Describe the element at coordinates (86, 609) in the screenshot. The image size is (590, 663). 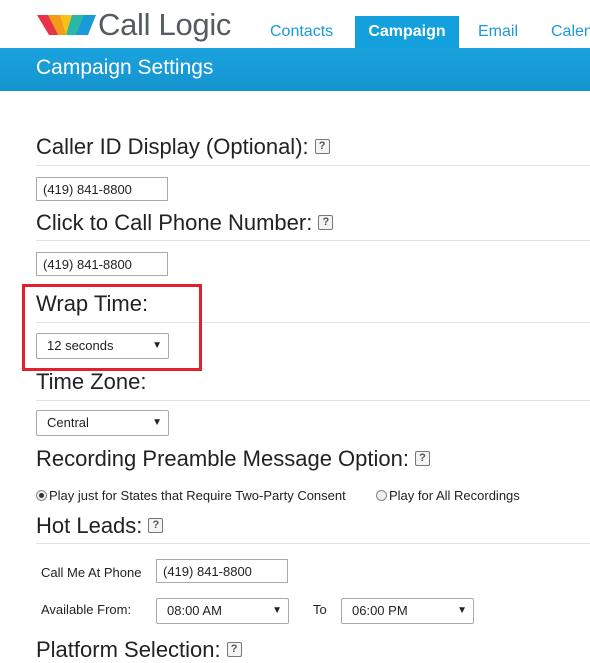
I see `available-from-label: Available From:` at that location.